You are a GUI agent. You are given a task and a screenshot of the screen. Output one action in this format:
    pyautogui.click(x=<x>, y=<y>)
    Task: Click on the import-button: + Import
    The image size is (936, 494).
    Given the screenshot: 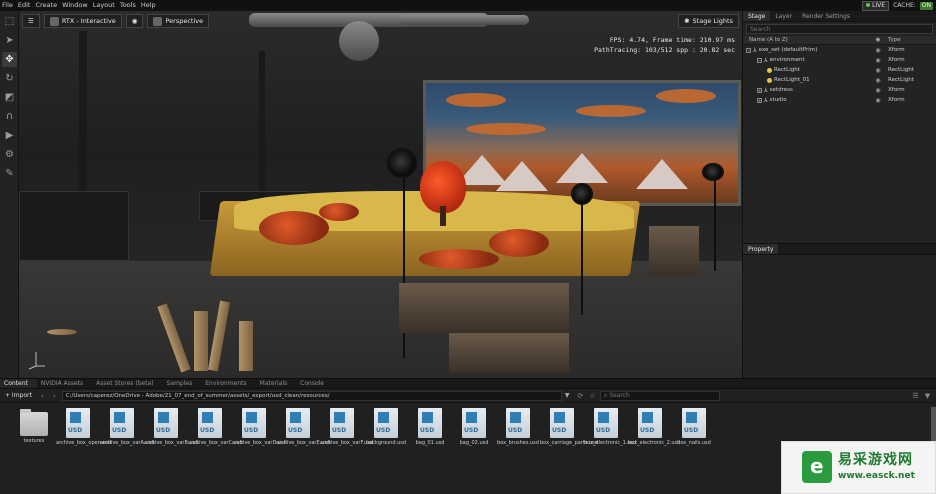 What is the action you would take?
    pyautogui.click(x=18, y=395)
    